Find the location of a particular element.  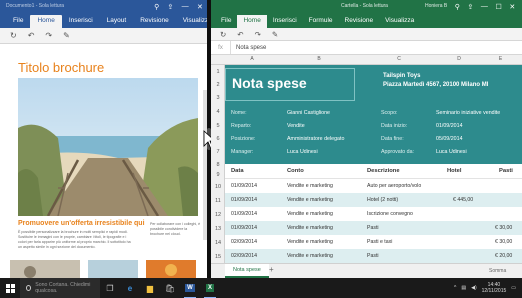

column-header-a: A is located at coordinates (252, 59).